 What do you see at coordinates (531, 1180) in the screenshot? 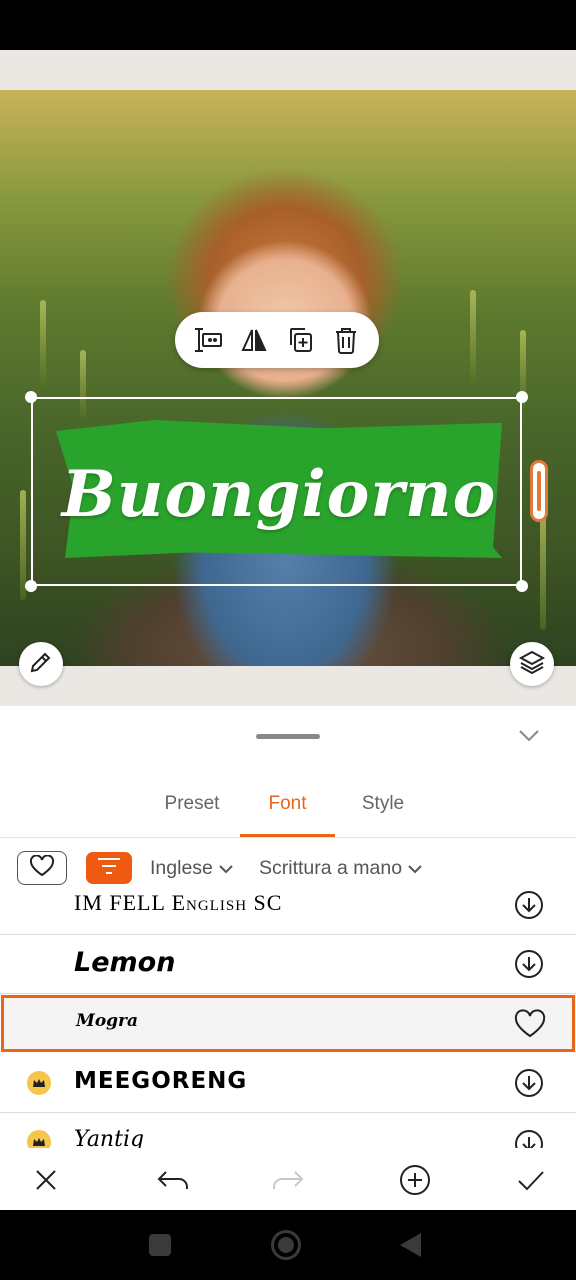
I see `confirm-icon` at bounding box center [531, 1180].